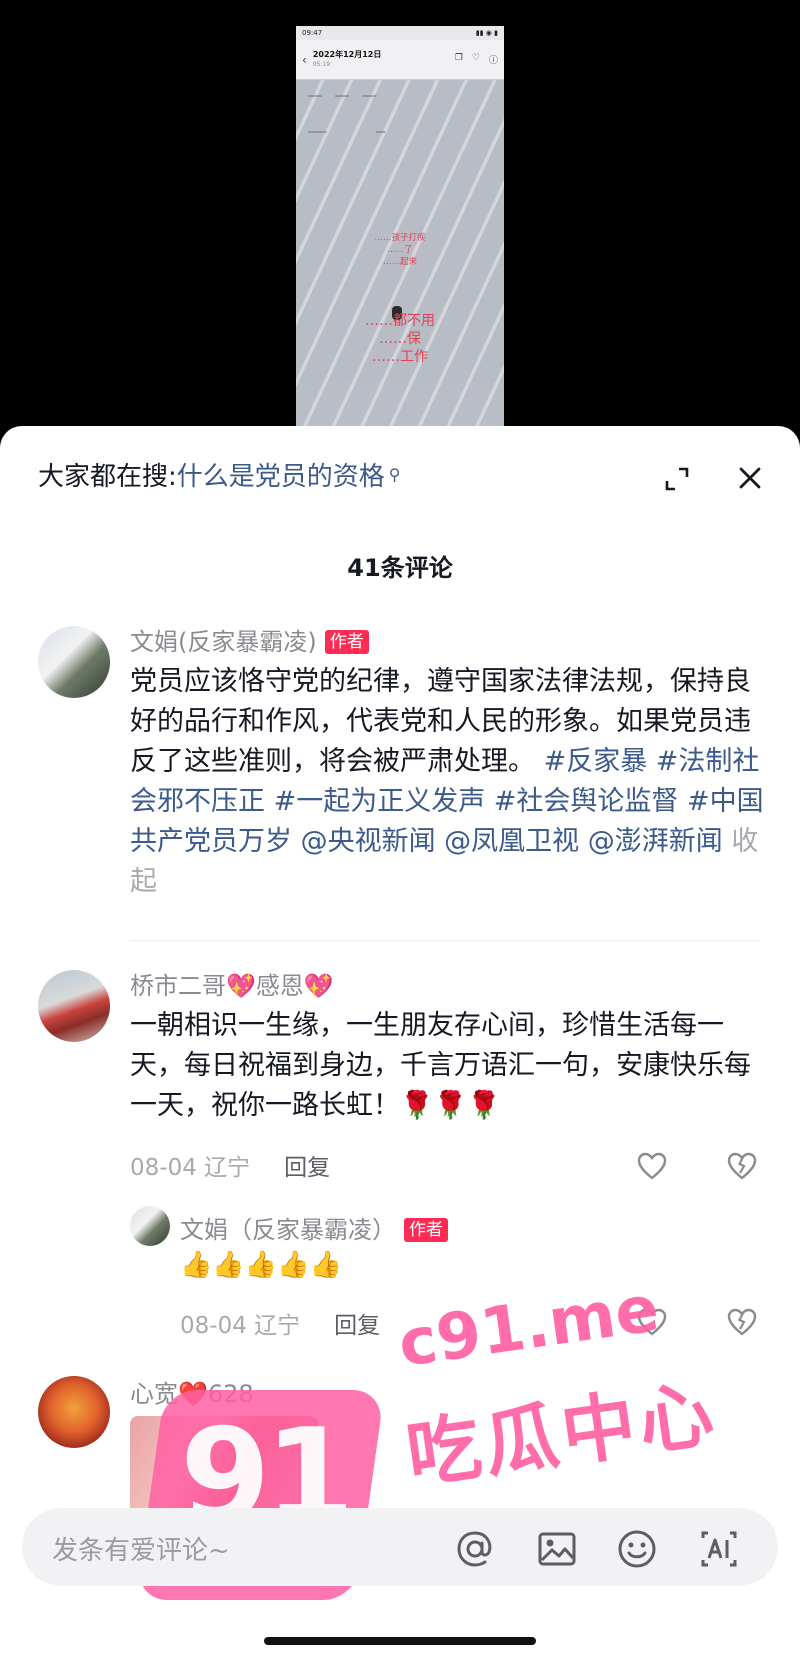 This screenshot has width=800, height=1661. I want to click on search-prefix: 大家都在搜:, so click(107, 477).